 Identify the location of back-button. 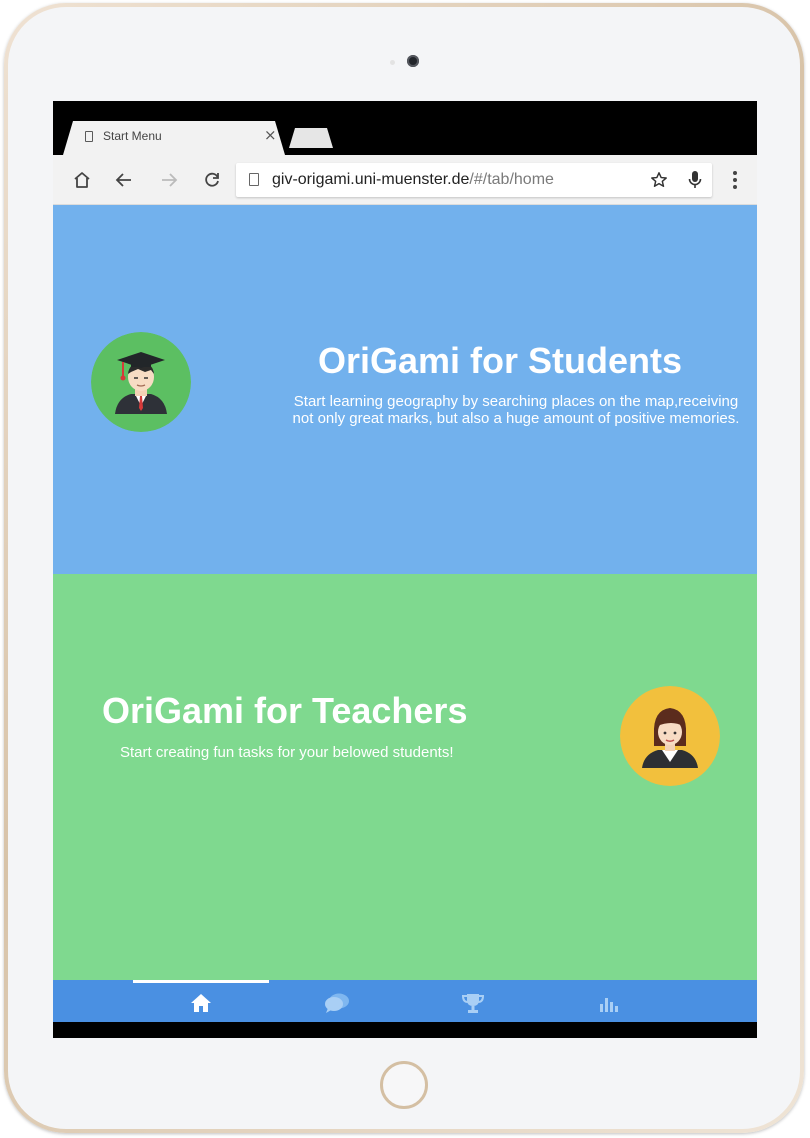
(124, 180).